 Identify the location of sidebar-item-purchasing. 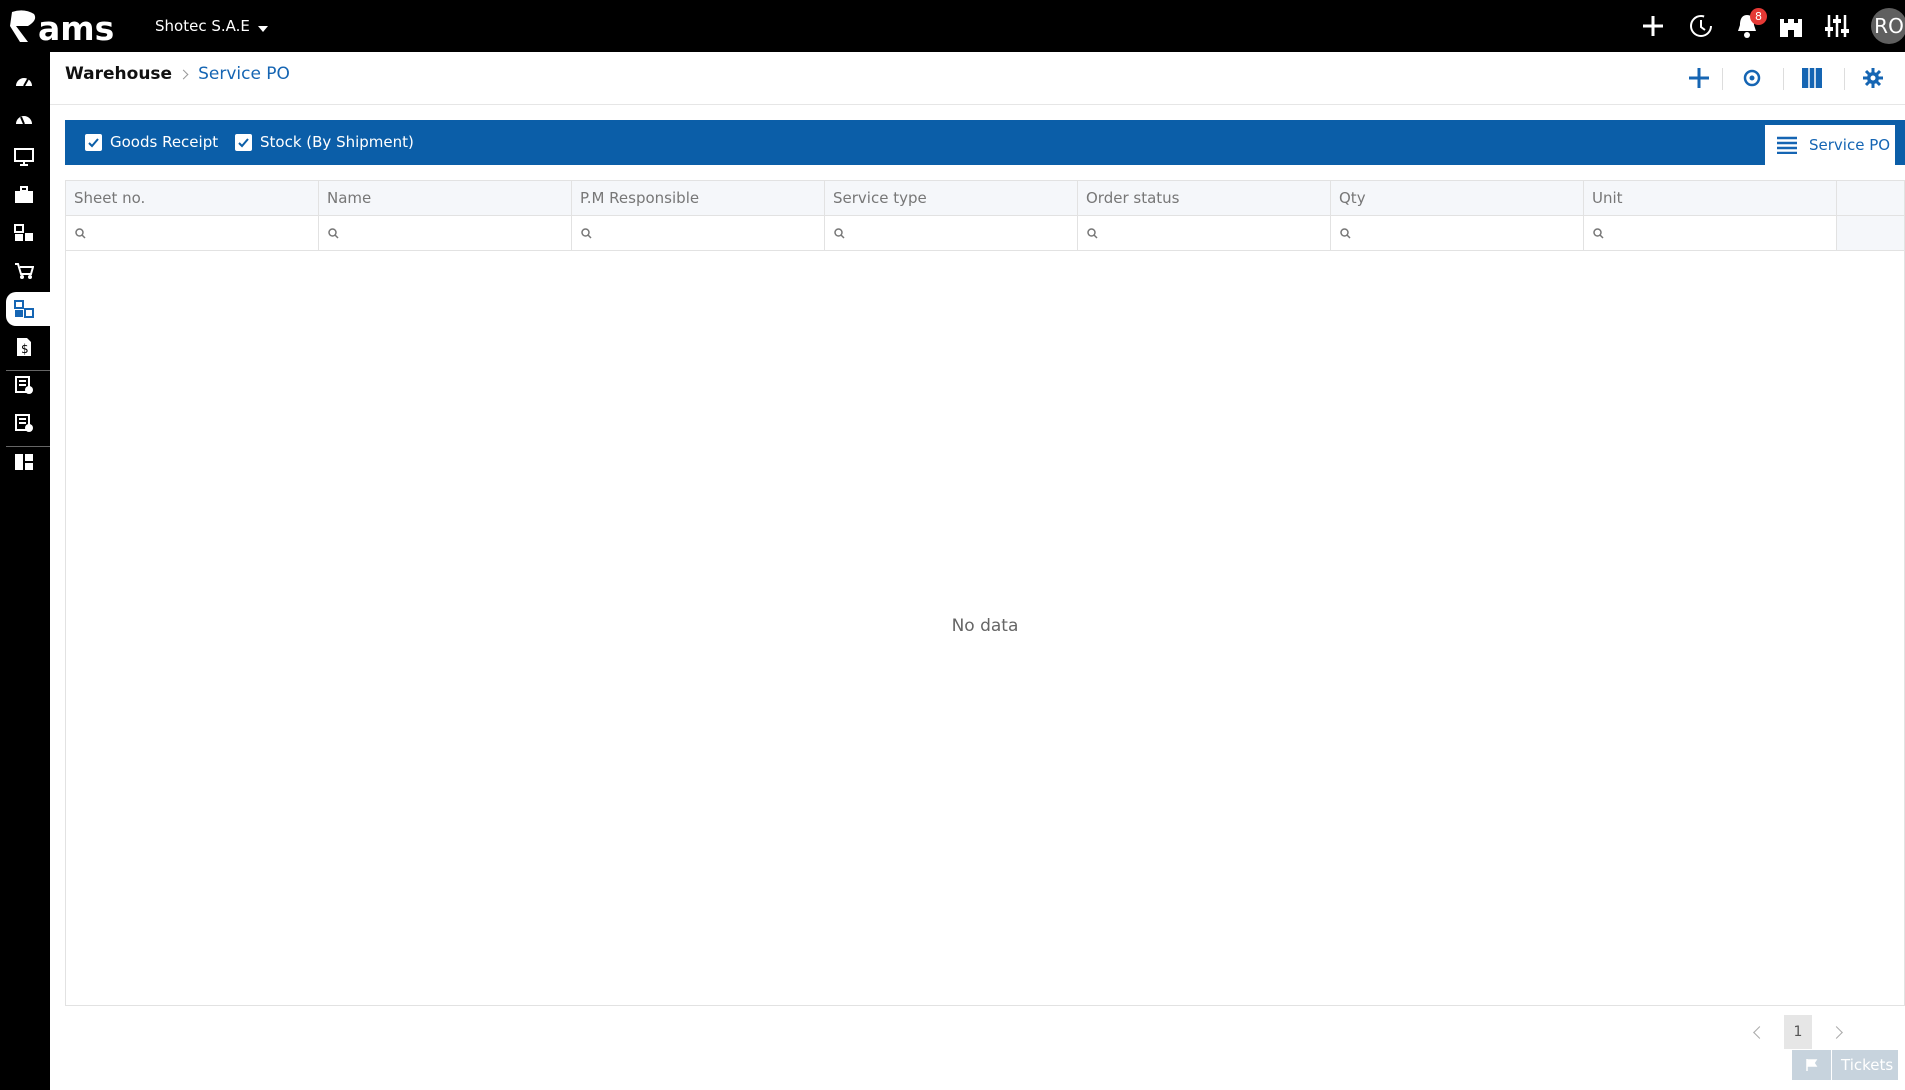
(28, 271).